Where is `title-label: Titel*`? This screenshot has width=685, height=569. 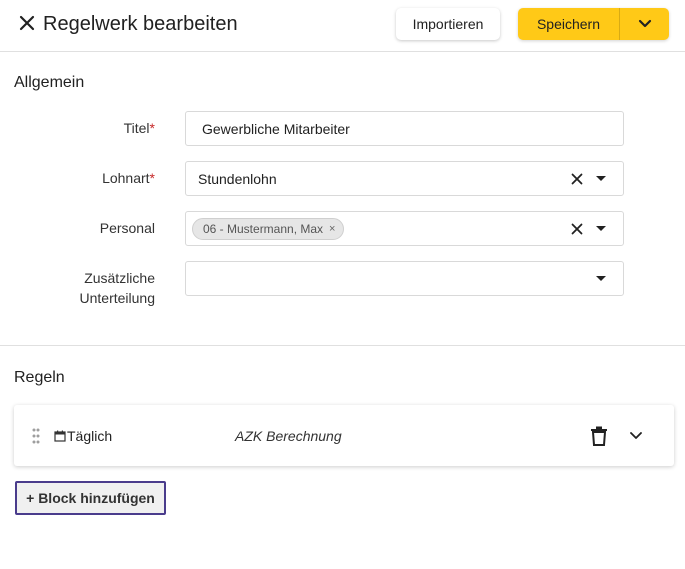 title-label: Titel* is located at coordinates (139, 128).